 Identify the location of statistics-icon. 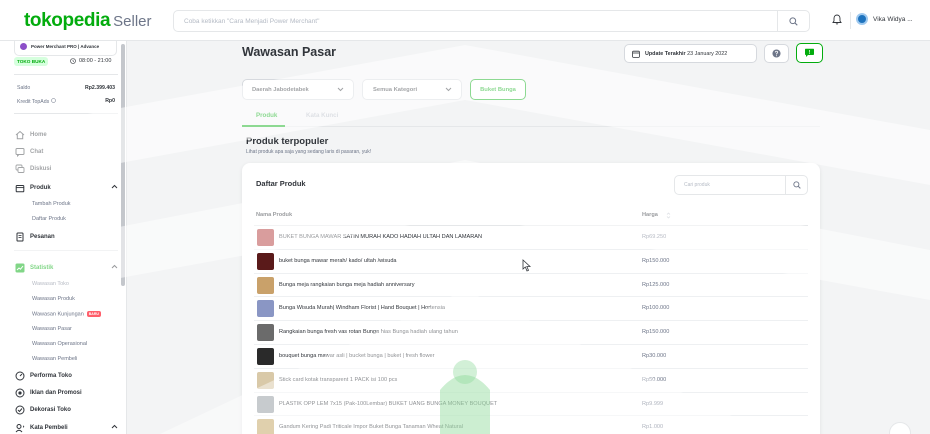
(20, 268).